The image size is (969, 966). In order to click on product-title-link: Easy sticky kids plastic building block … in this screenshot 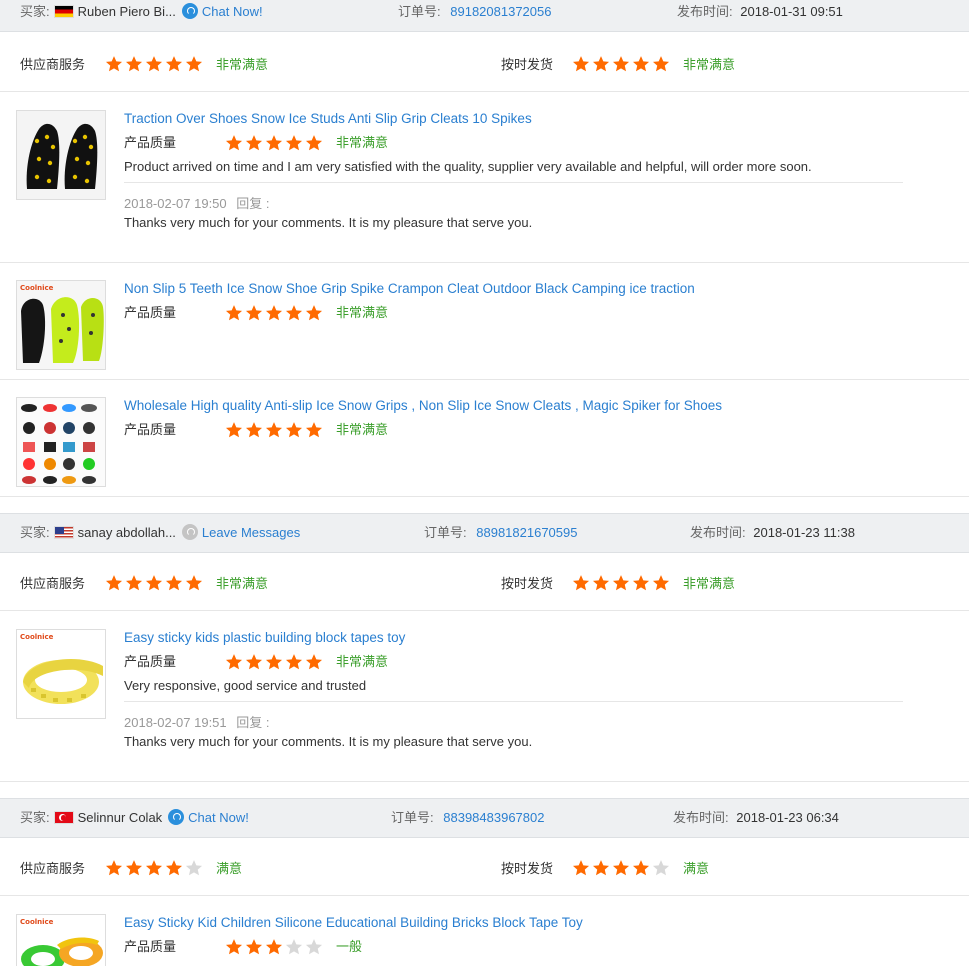, I will do `click(264, 637)`.